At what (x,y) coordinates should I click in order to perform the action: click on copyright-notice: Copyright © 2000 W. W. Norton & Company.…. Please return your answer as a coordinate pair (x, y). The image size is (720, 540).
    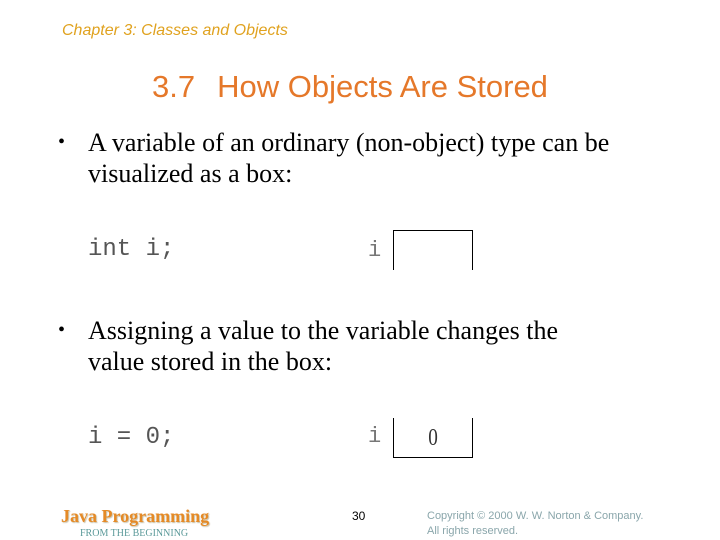
    Looking at the image, I should click on (535, 524).